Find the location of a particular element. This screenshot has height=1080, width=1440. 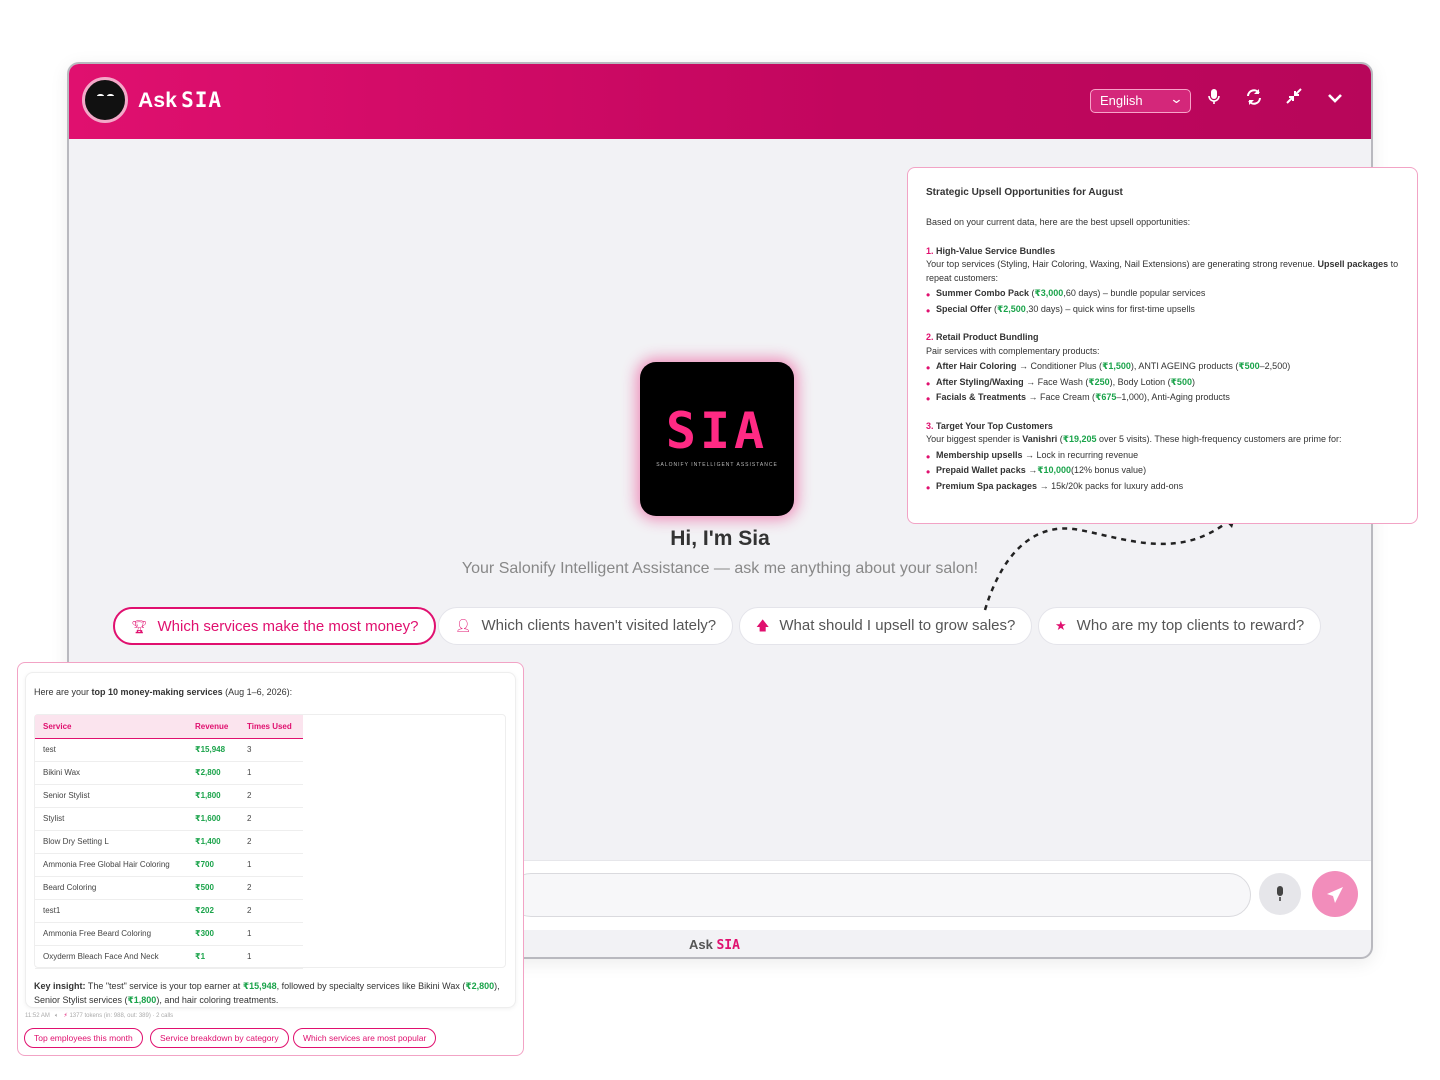

table-row: Senior Stylist ₹1,800 2 is located at coordinates (169, 796).